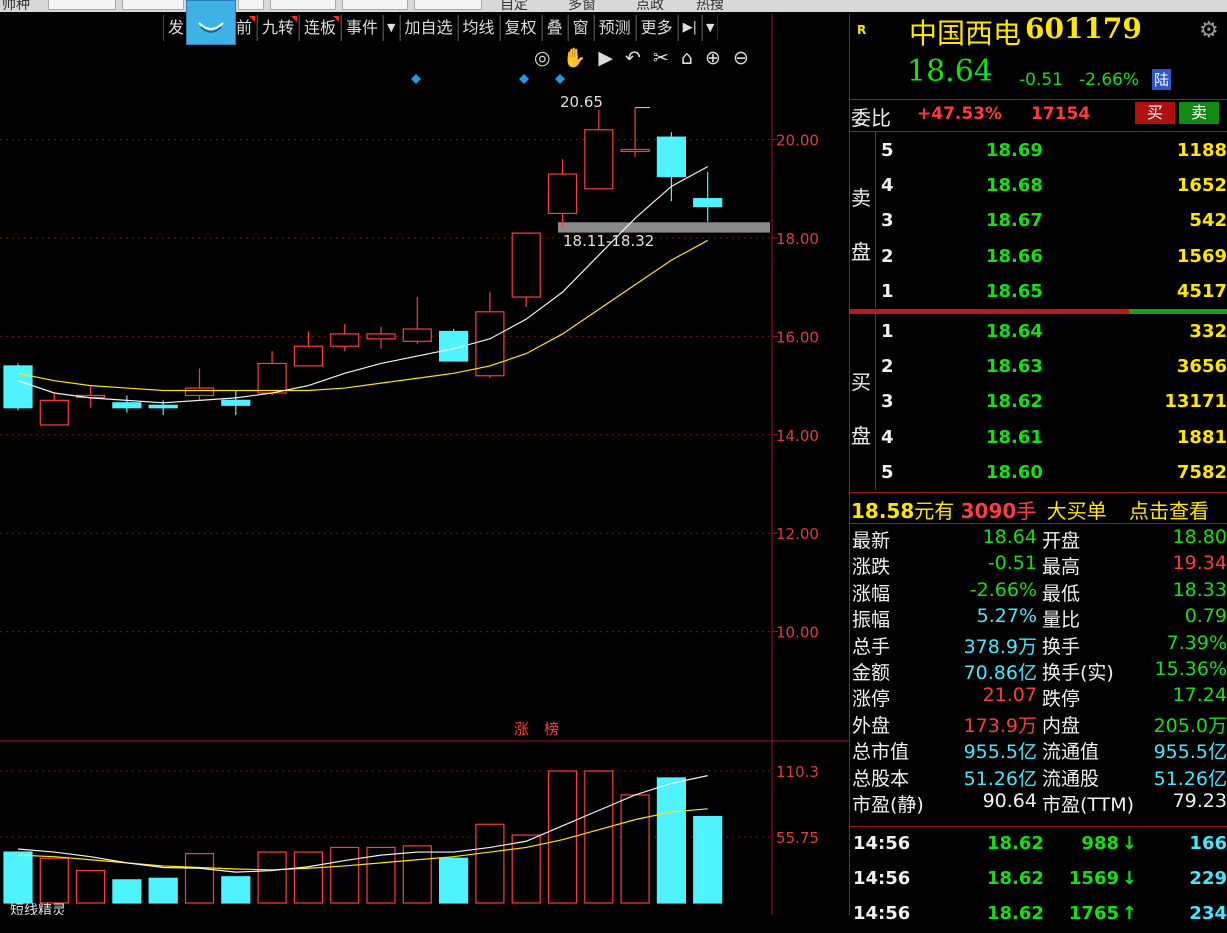  Describe the element at coordinates (1038, 367) in the screenshot. I see `buy-order-row: 2 18.63 3656` at that location.